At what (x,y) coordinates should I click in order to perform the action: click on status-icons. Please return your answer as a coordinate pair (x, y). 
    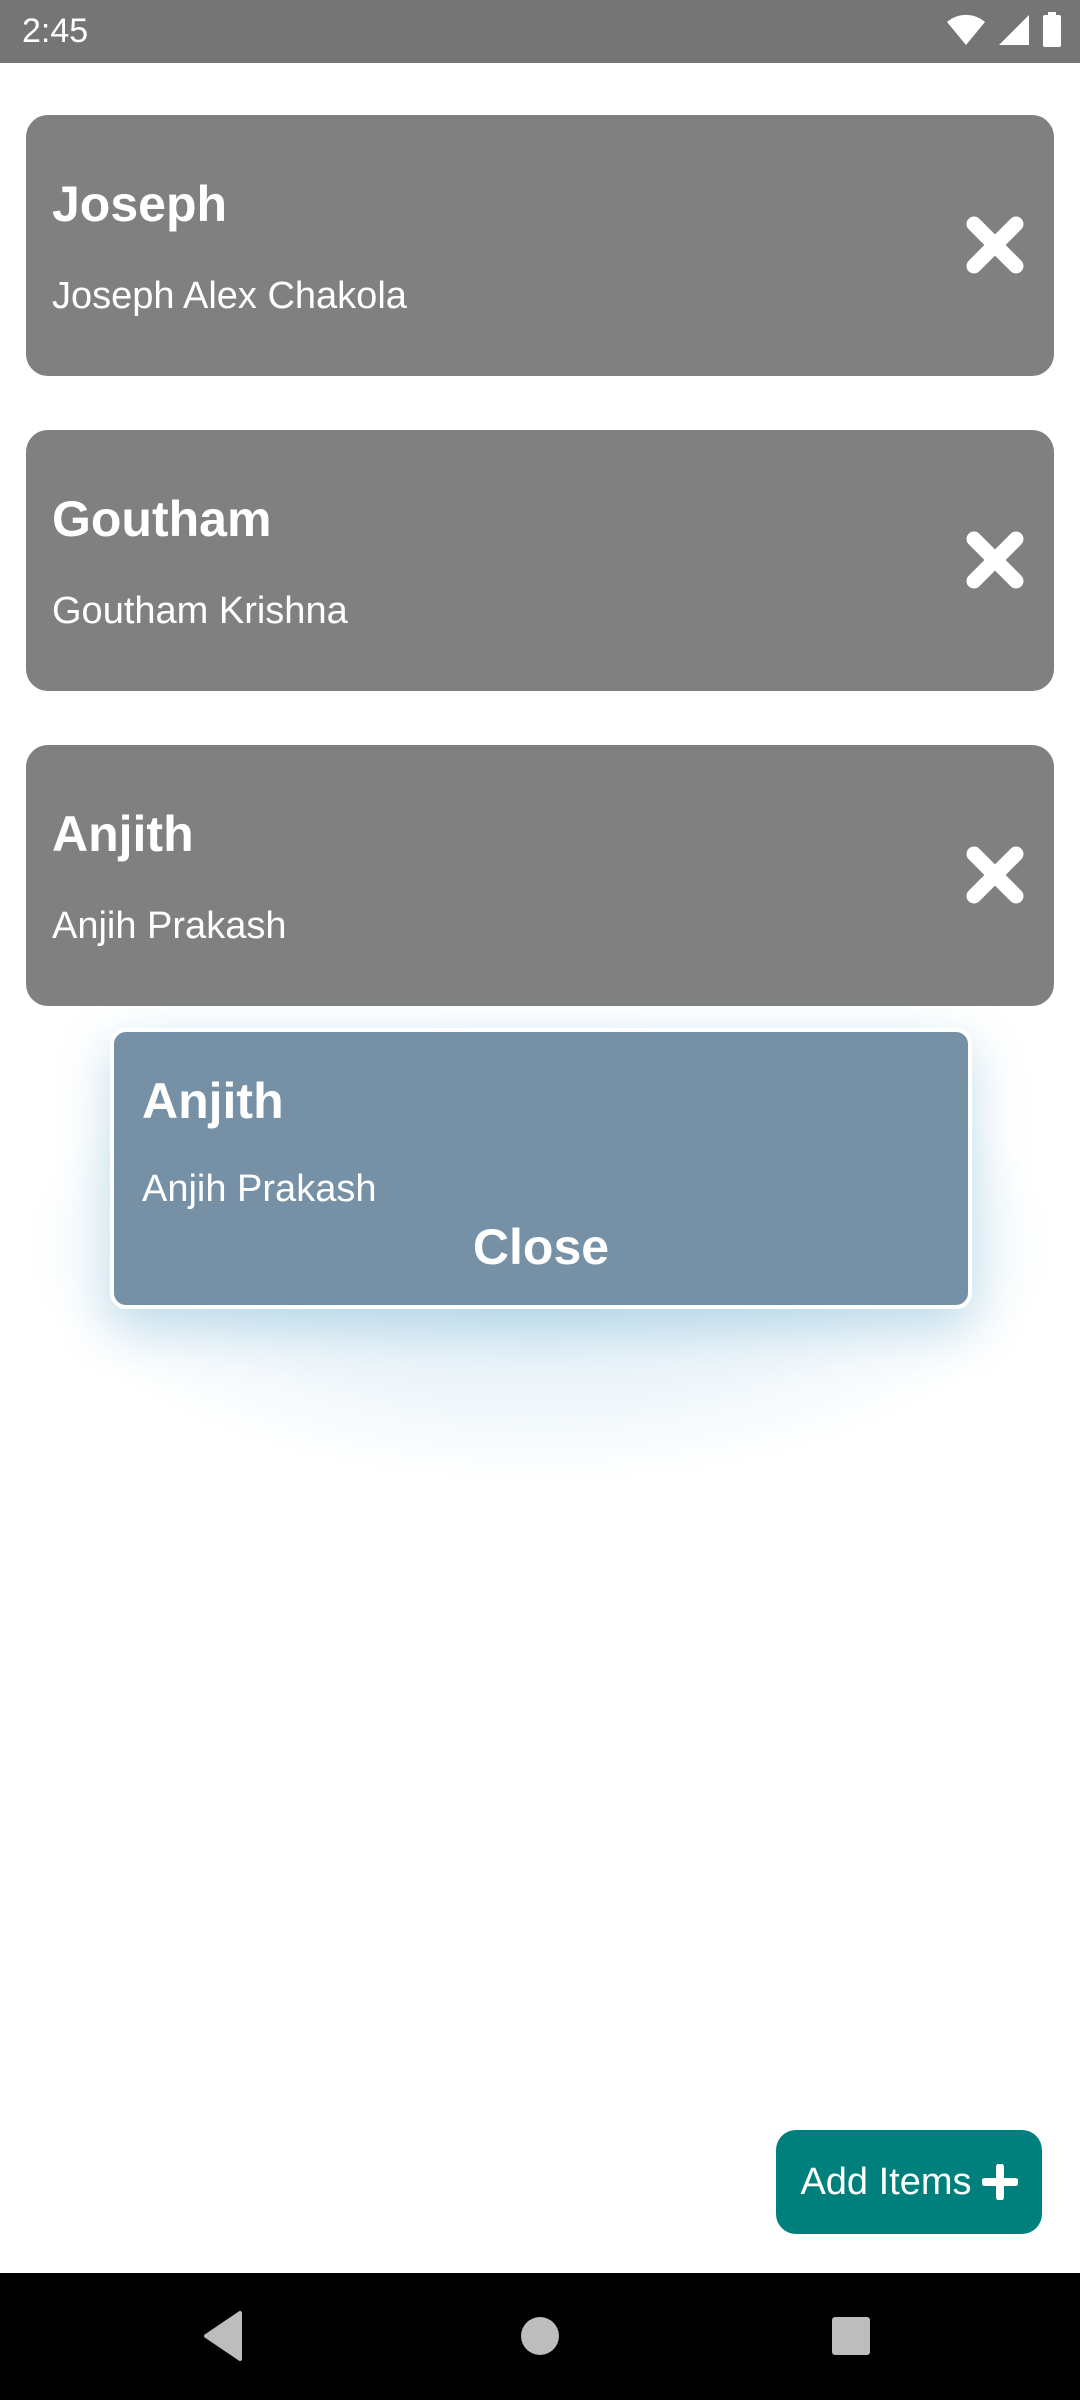
    Looking at the image, I should click on (1004, 30).